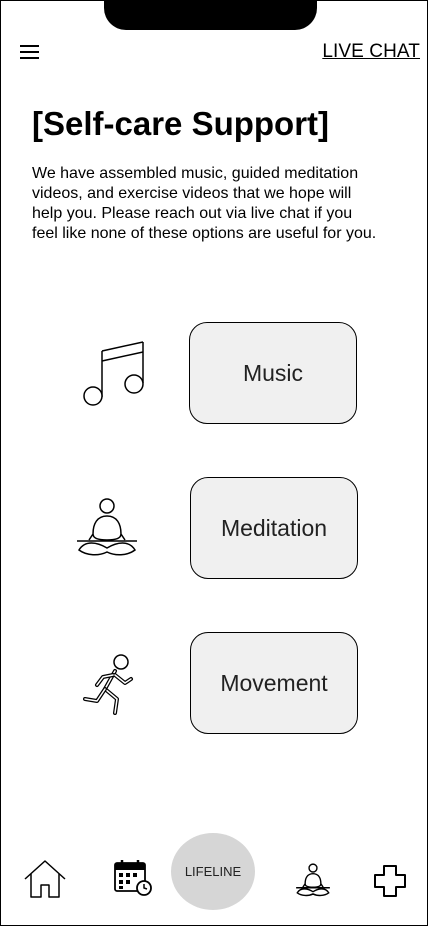  What do you see at coordinates (273, 373) in the screenshot?
I see `music-button: Music` at bounding box center [273, 373].